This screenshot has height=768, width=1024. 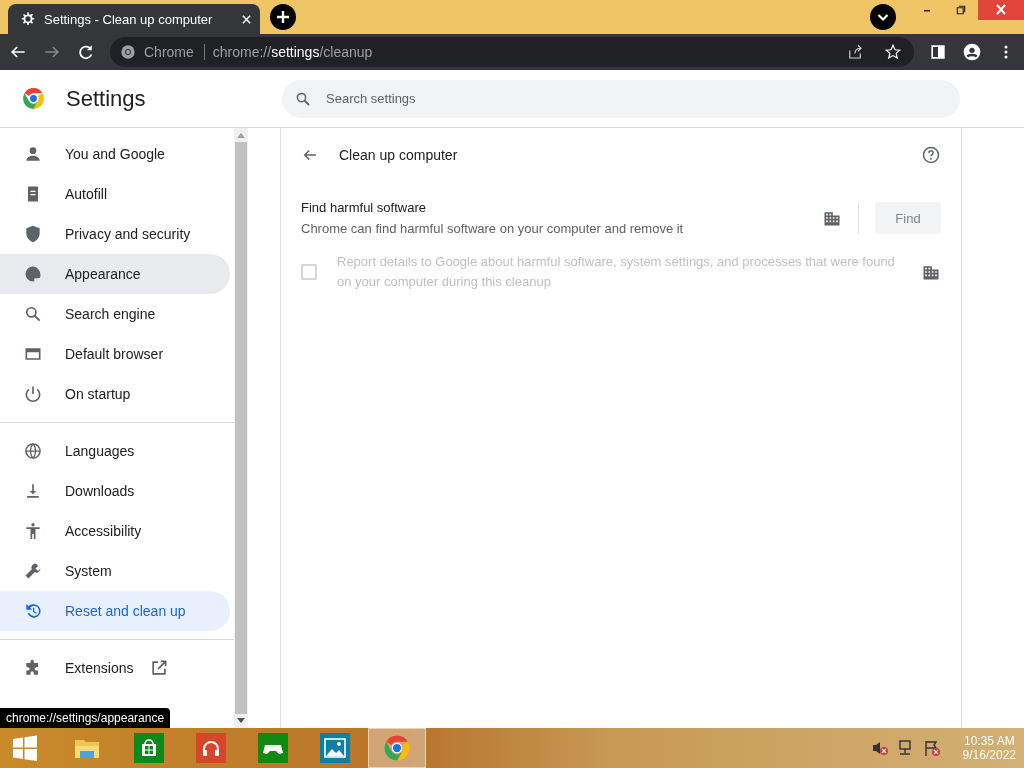 I want to click on sidebar-item: You and Google, so click(x=115, y=154).